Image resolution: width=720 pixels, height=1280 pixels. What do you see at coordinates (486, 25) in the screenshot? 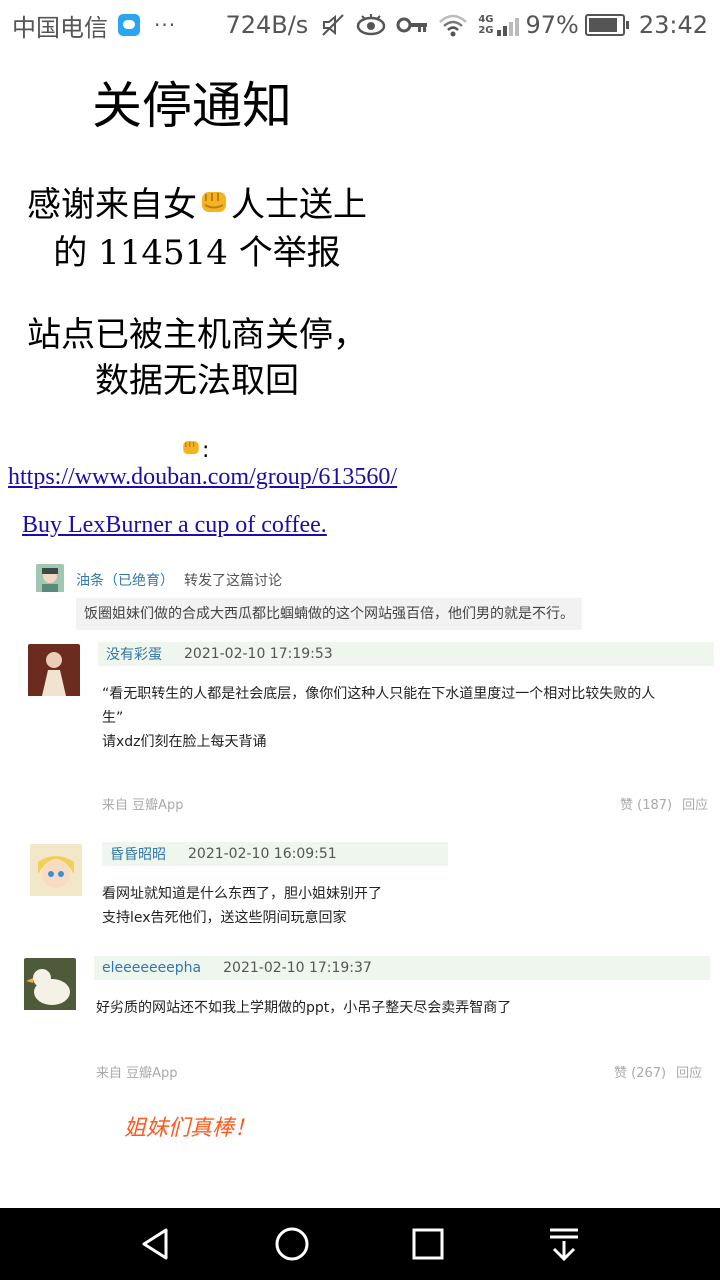
I see `network-type: 4G 2G` at bounding box center [486, 25].